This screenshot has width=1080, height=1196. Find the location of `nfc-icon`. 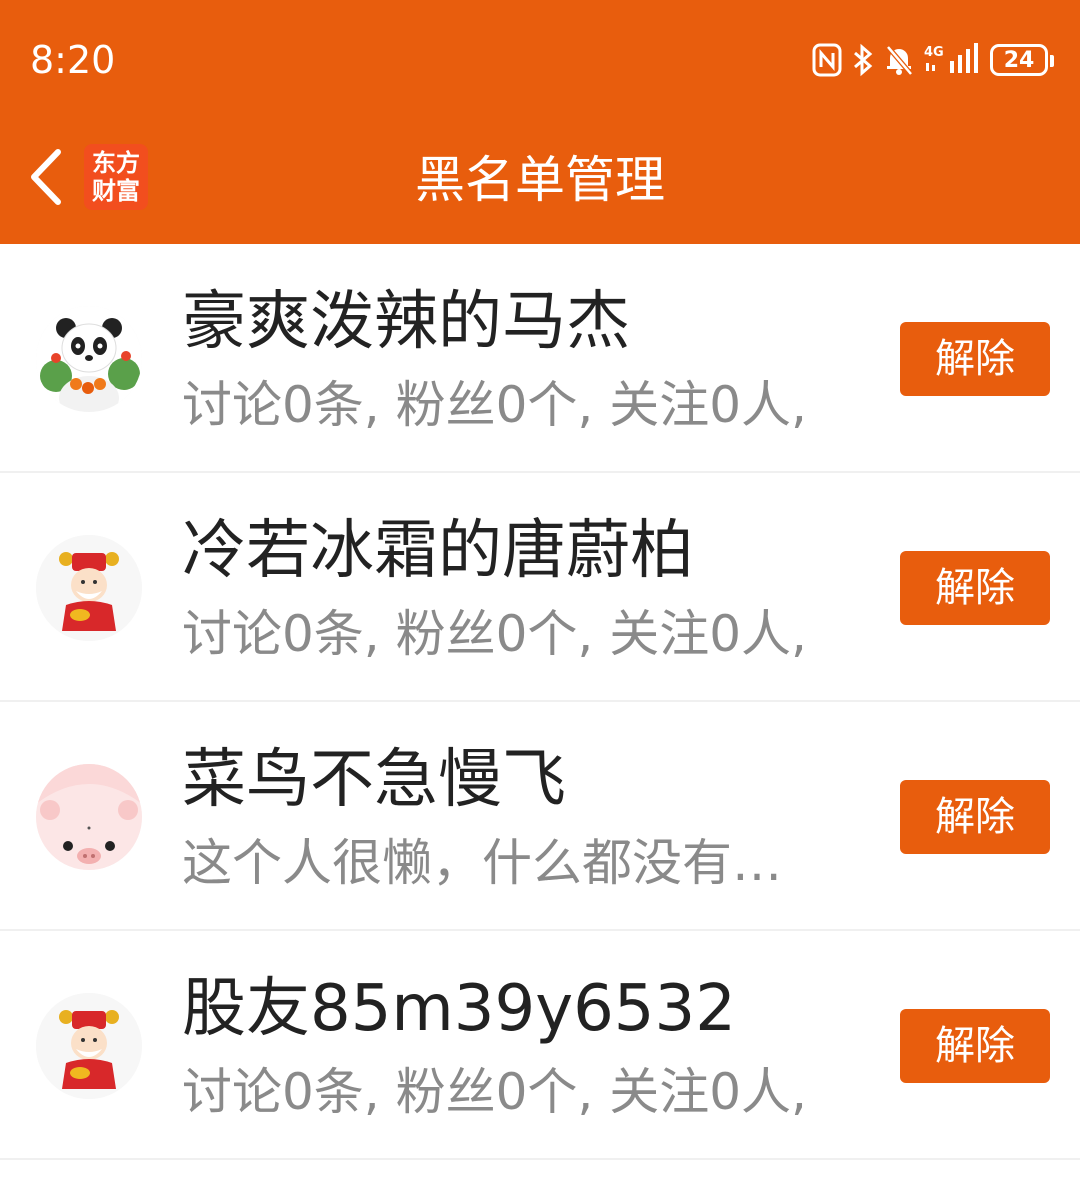

nfc-icon is located at coordinates (827, 60).